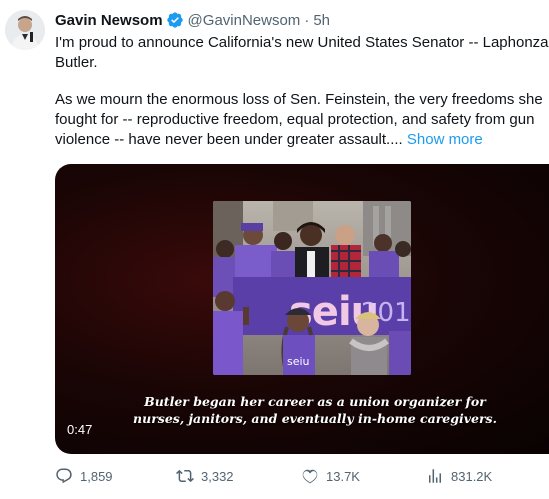 This screenshot has height=499, width=549. I want to click on like-button: 13.7K, so click(330, 476).